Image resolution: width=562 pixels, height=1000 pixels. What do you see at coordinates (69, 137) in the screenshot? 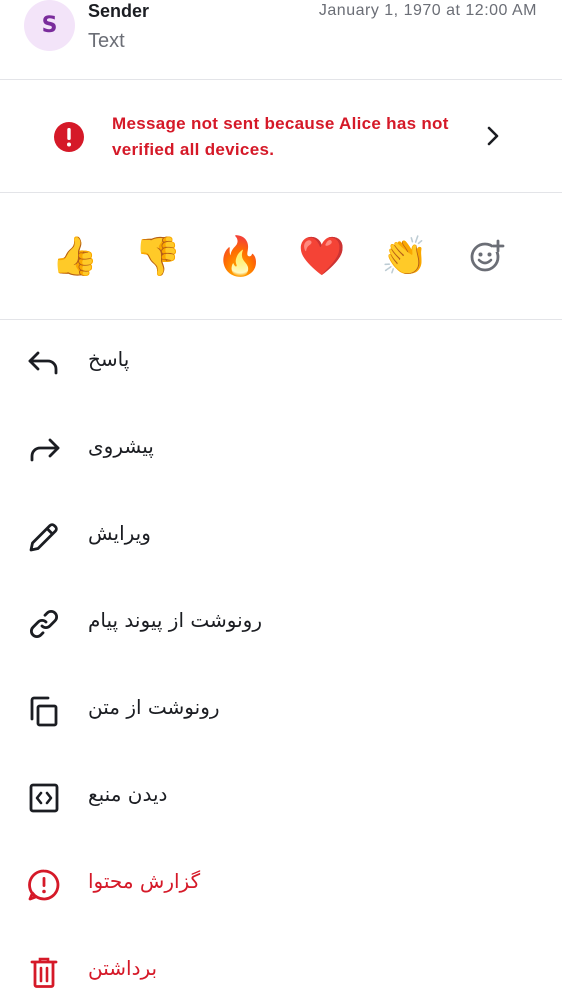
I see `error-circle-icon` at bounding box center [69, 137].